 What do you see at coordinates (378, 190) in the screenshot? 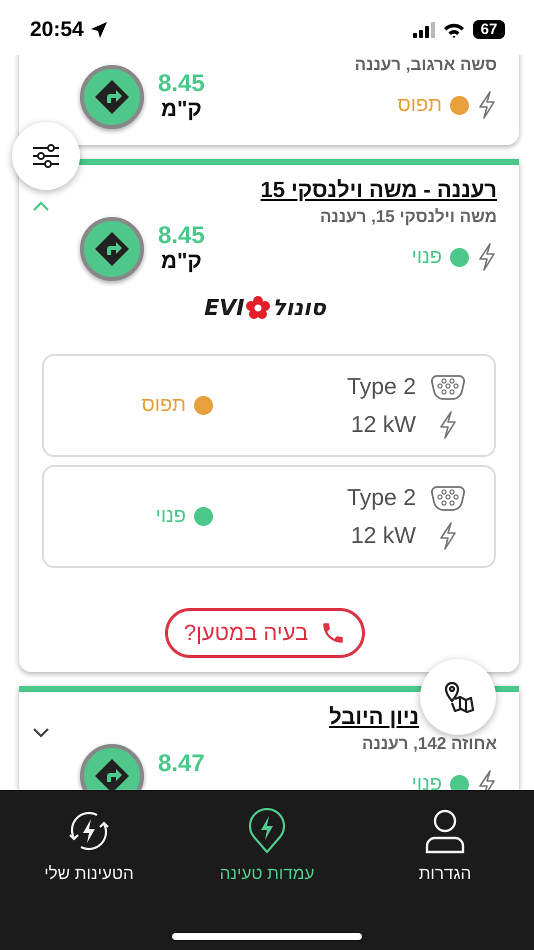
I see `station-title: רעננה - משה וילנסקי 15` at bounding box center [378, 190].